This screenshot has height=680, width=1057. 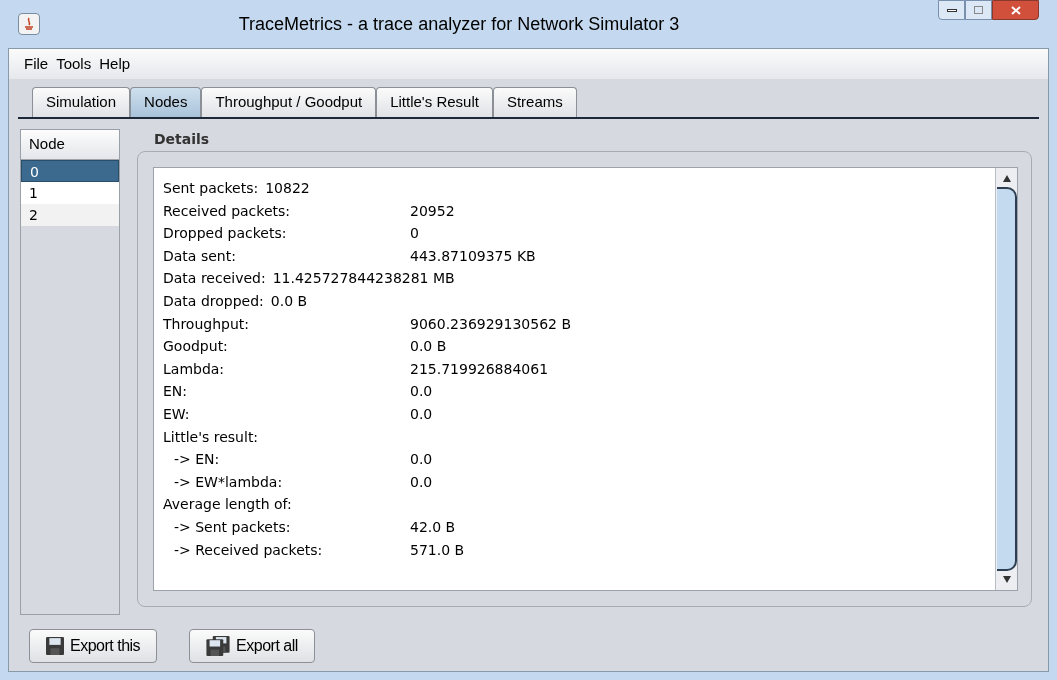 What do you see at coordinates (70, 145) in the screenshot?
I see `column-header: Node` at bounding box center [70, 145].